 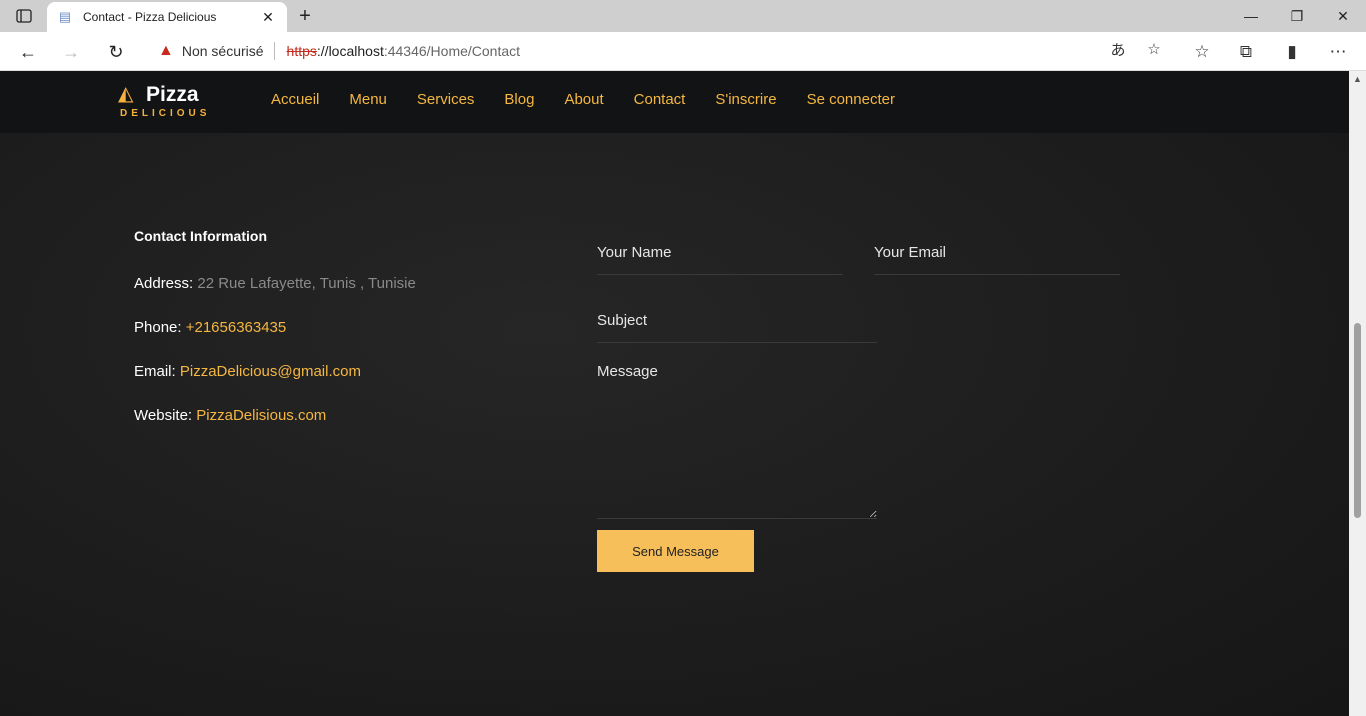 What do you see at coordinates (1292, 52) in the screenshot?
I see `profile-avatar-icon: ▮` at bounding box center [1292, 52].